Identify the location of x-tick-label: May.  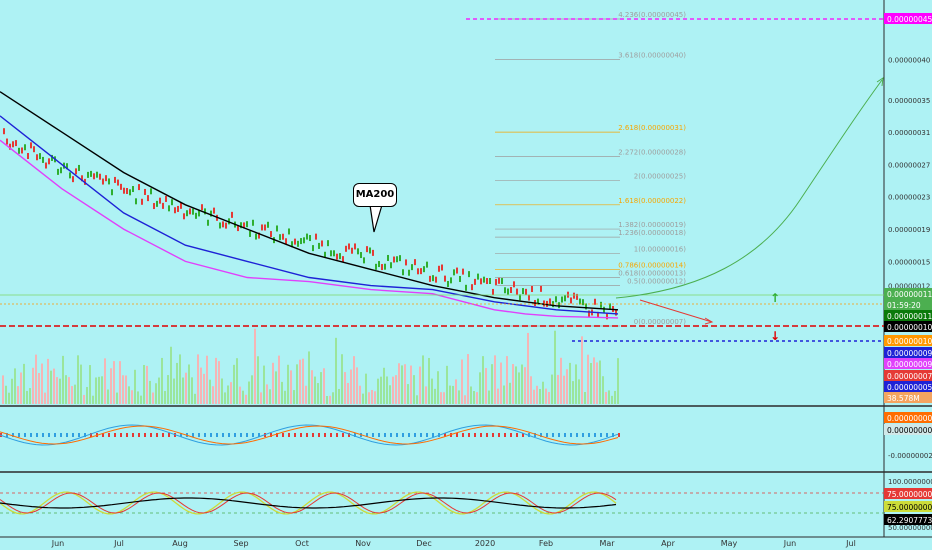
(729, 543).